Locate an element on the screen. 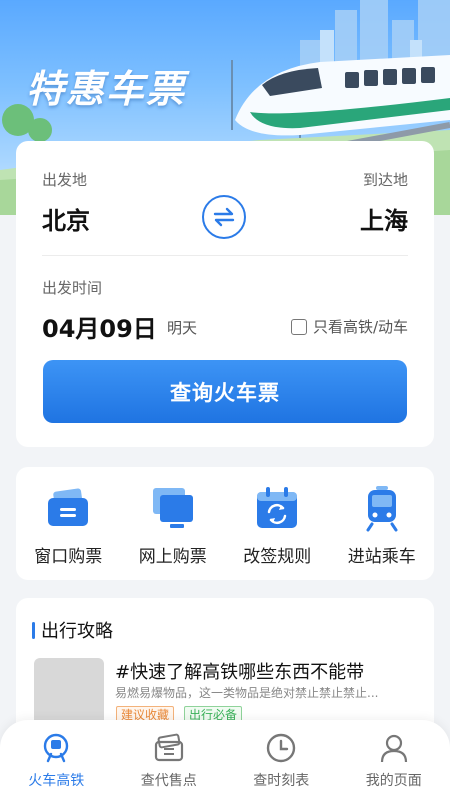 The height and width of the screenshot is (800, 450). service-label: 网上购票 is located at coordinates (172, 557).